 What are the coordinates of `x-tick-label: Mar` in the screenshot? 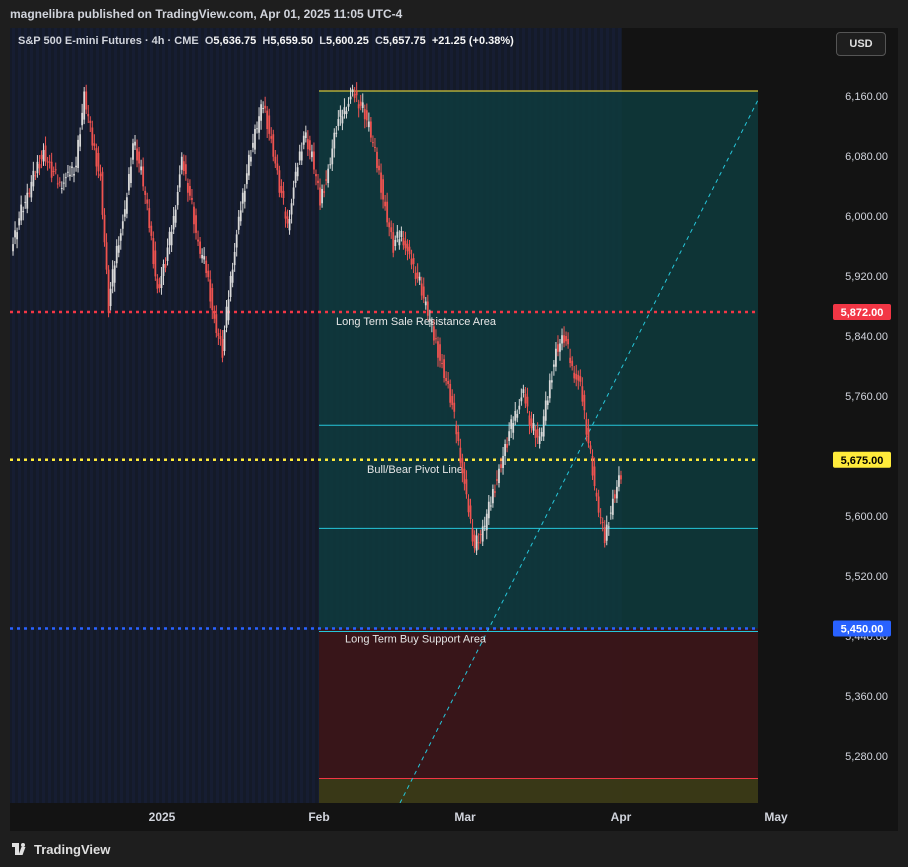 It's located at (465, 817).